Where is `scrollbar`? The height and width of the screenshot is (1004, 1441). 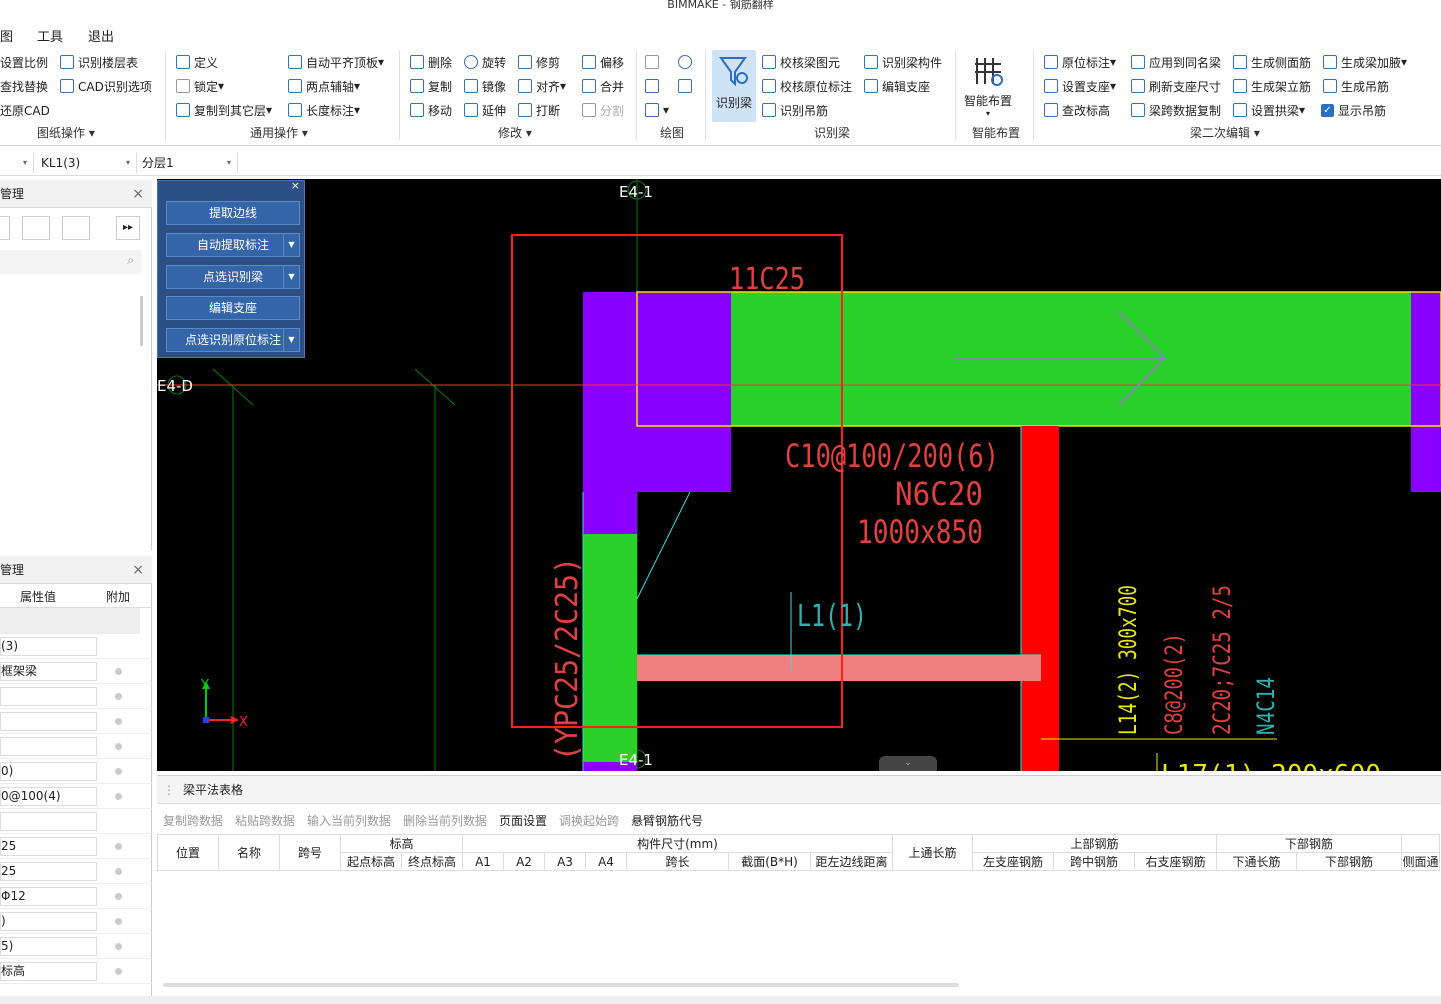 scrollbar is located at coordinates (141, 321).